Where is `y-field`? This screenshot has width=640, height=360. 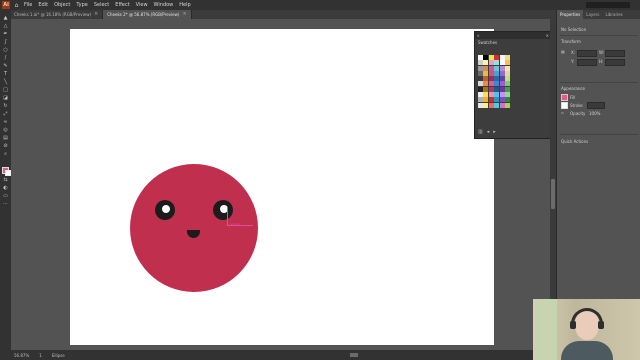
y-field is located at coordinates (587, 62).